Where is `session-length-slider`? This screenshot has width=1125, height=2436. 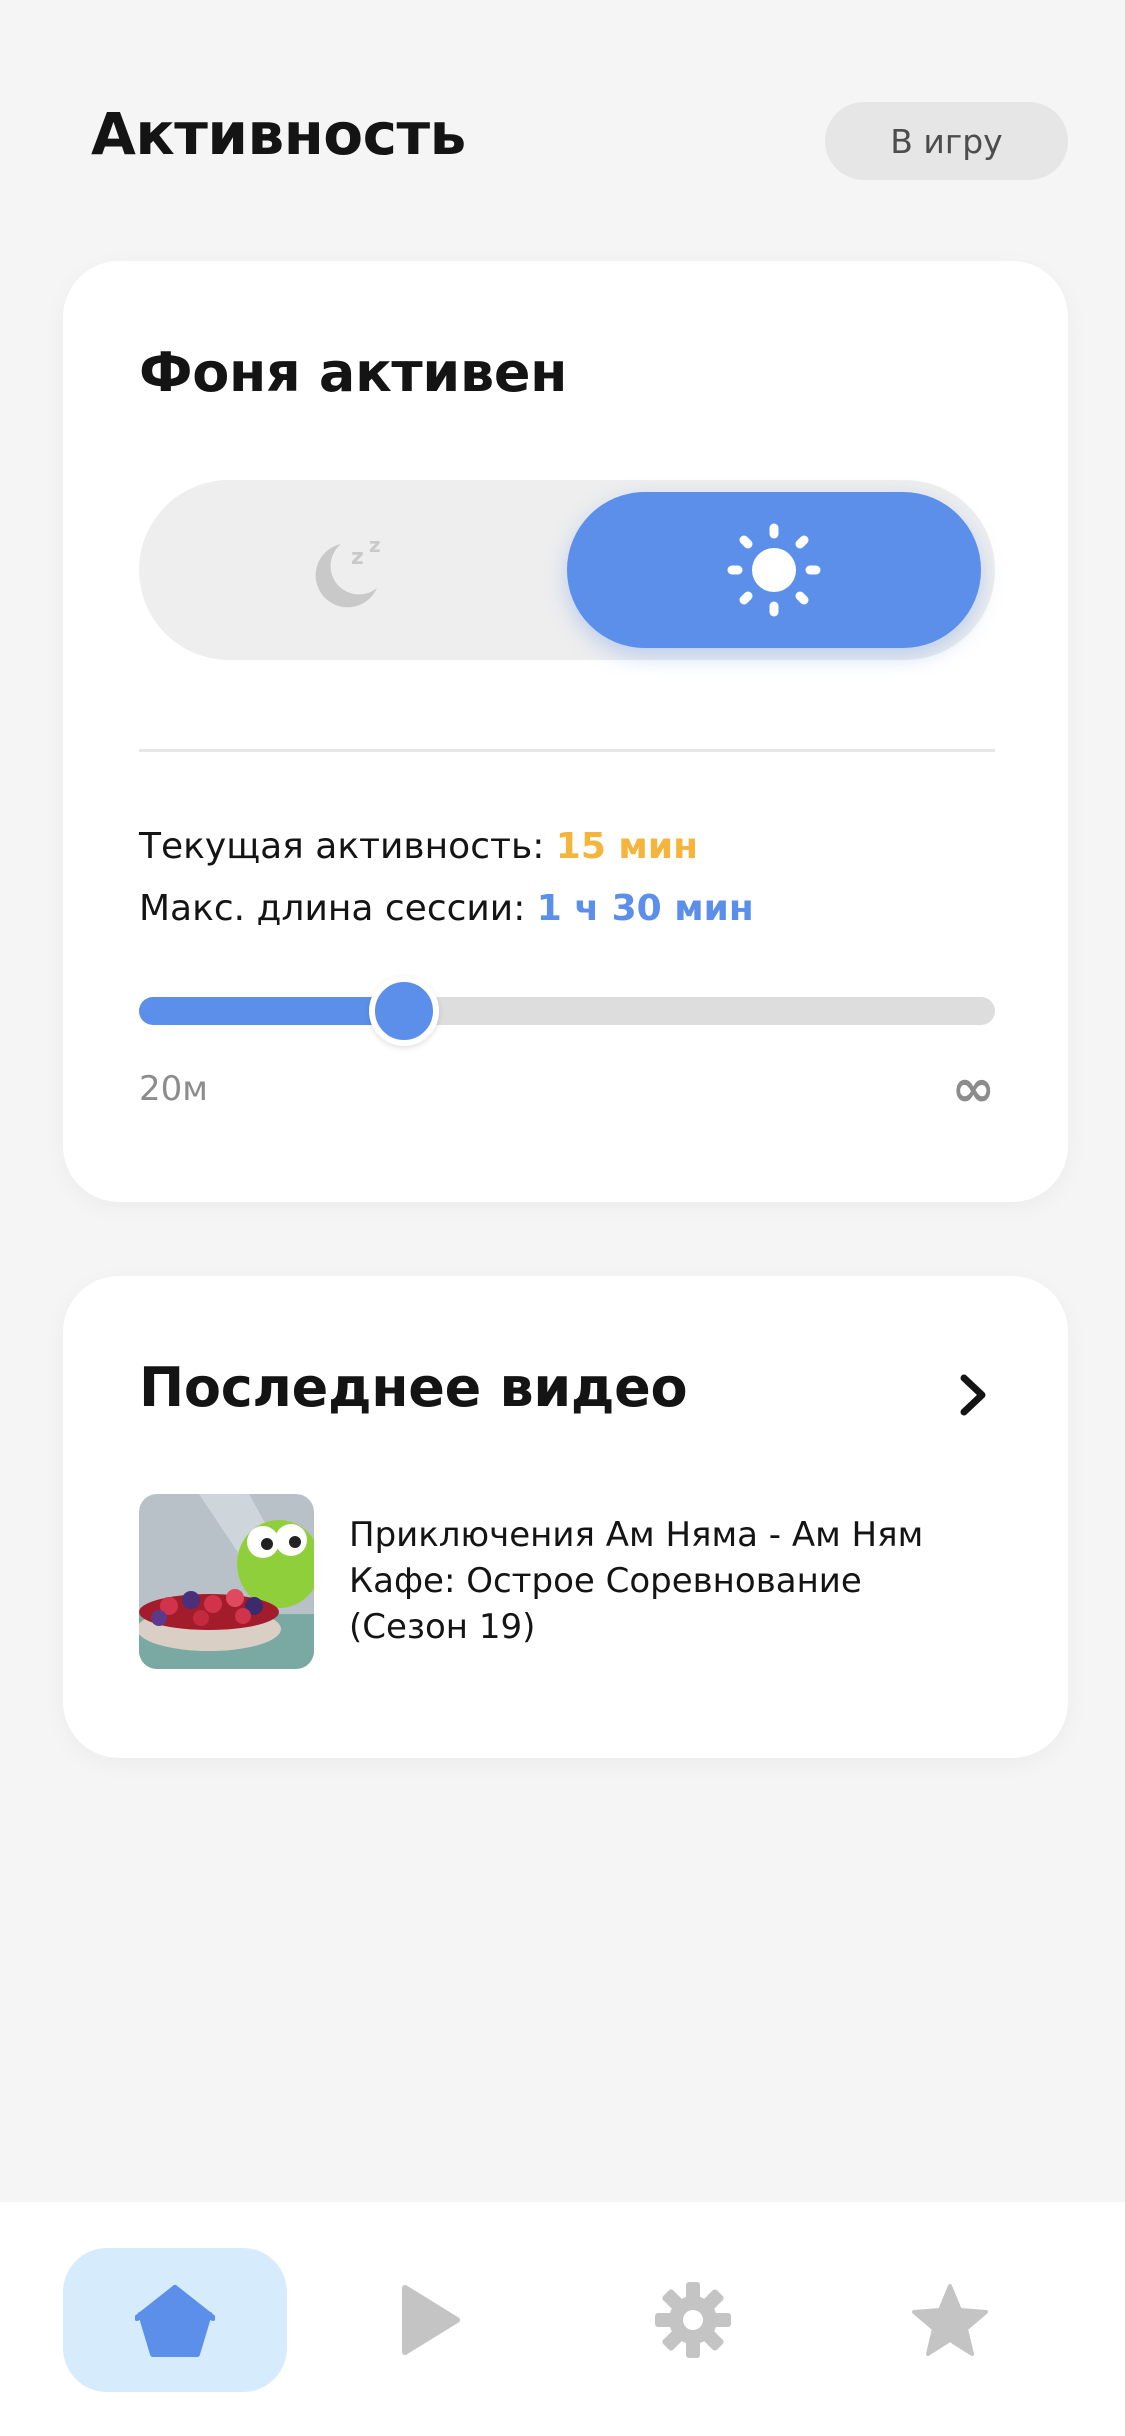 session-length-slider is located at coordinates (567, 1011).